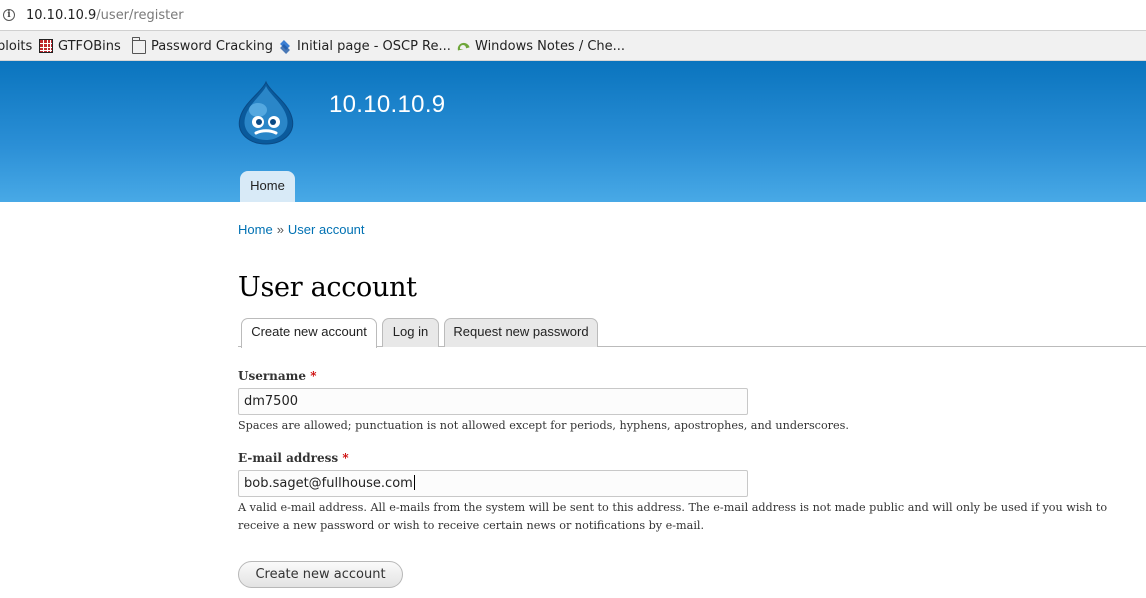 The width and height of the screenshot is (1146, 598). Describe the element at coordinates (293, 458) in the screenshot. I see `email-label: E-mail address *` at that location.